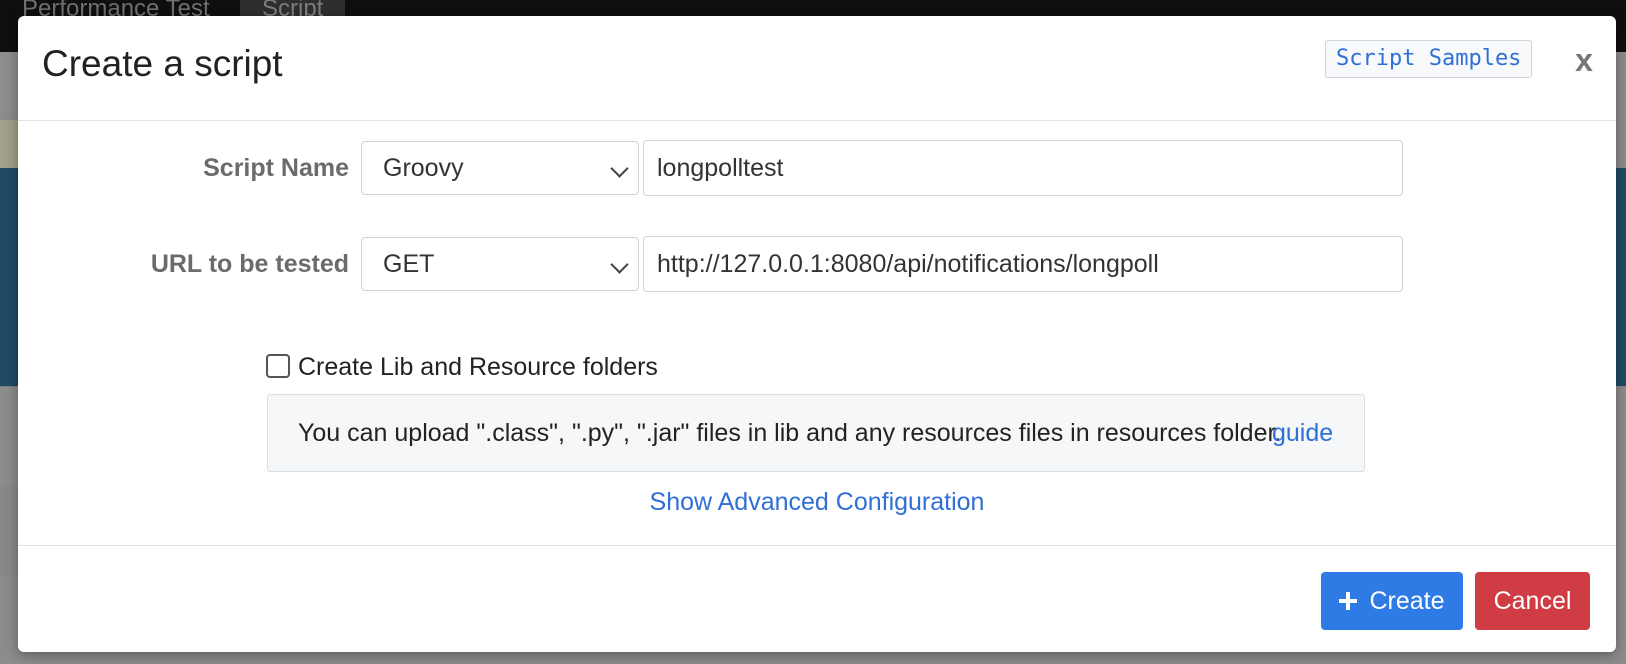  Describe the element at coordinates (1023, 264) in the screenshot. I see `url-input` at that location.